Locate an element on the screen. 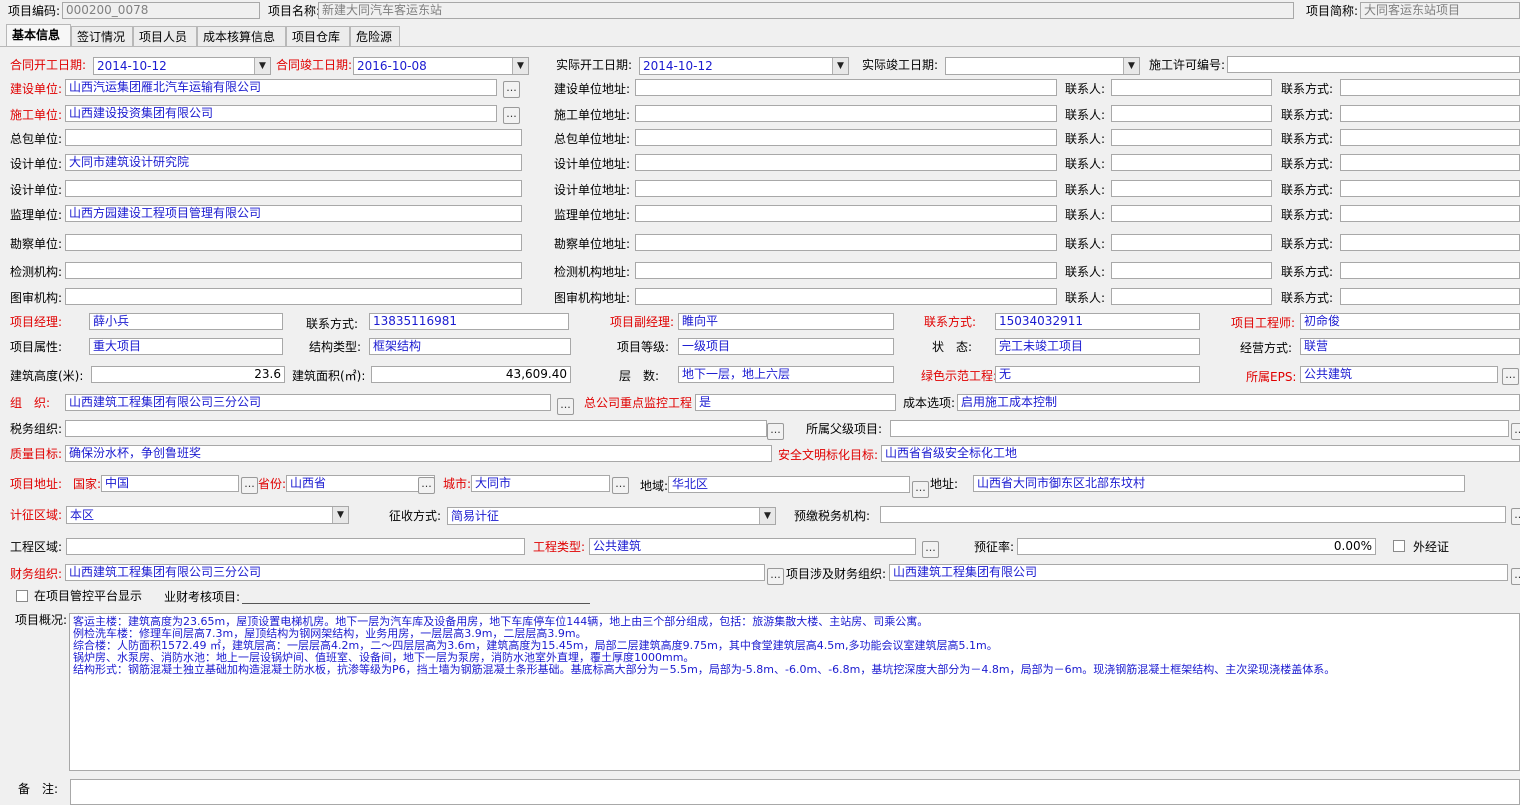 This screenshot has width=1520, height=805. city-field: 大同市 is located at coordinates (540, 483).